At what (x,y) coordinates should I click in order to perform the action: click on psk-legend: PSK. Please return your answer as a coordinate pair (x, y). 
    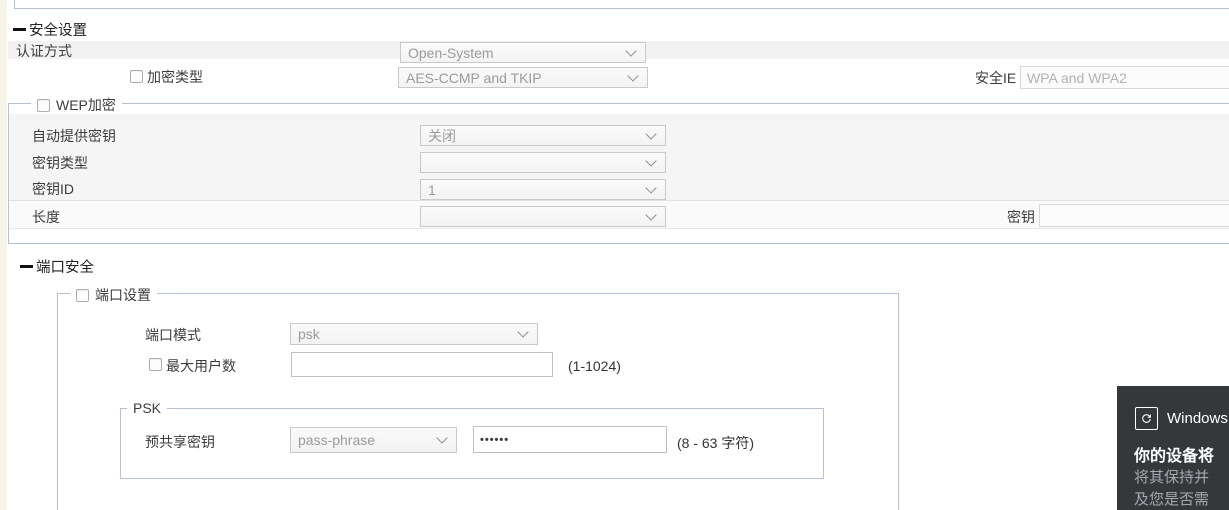
    Looking at the image, I should click on (147, 408).